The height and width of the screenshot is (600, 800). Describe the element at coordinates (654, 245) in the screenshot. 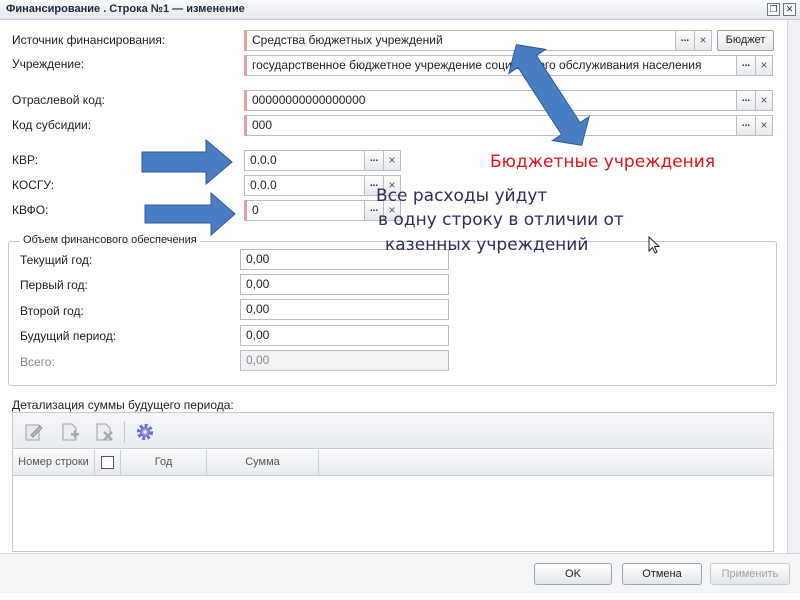

I see `mouse-cursor-icon` at that location.